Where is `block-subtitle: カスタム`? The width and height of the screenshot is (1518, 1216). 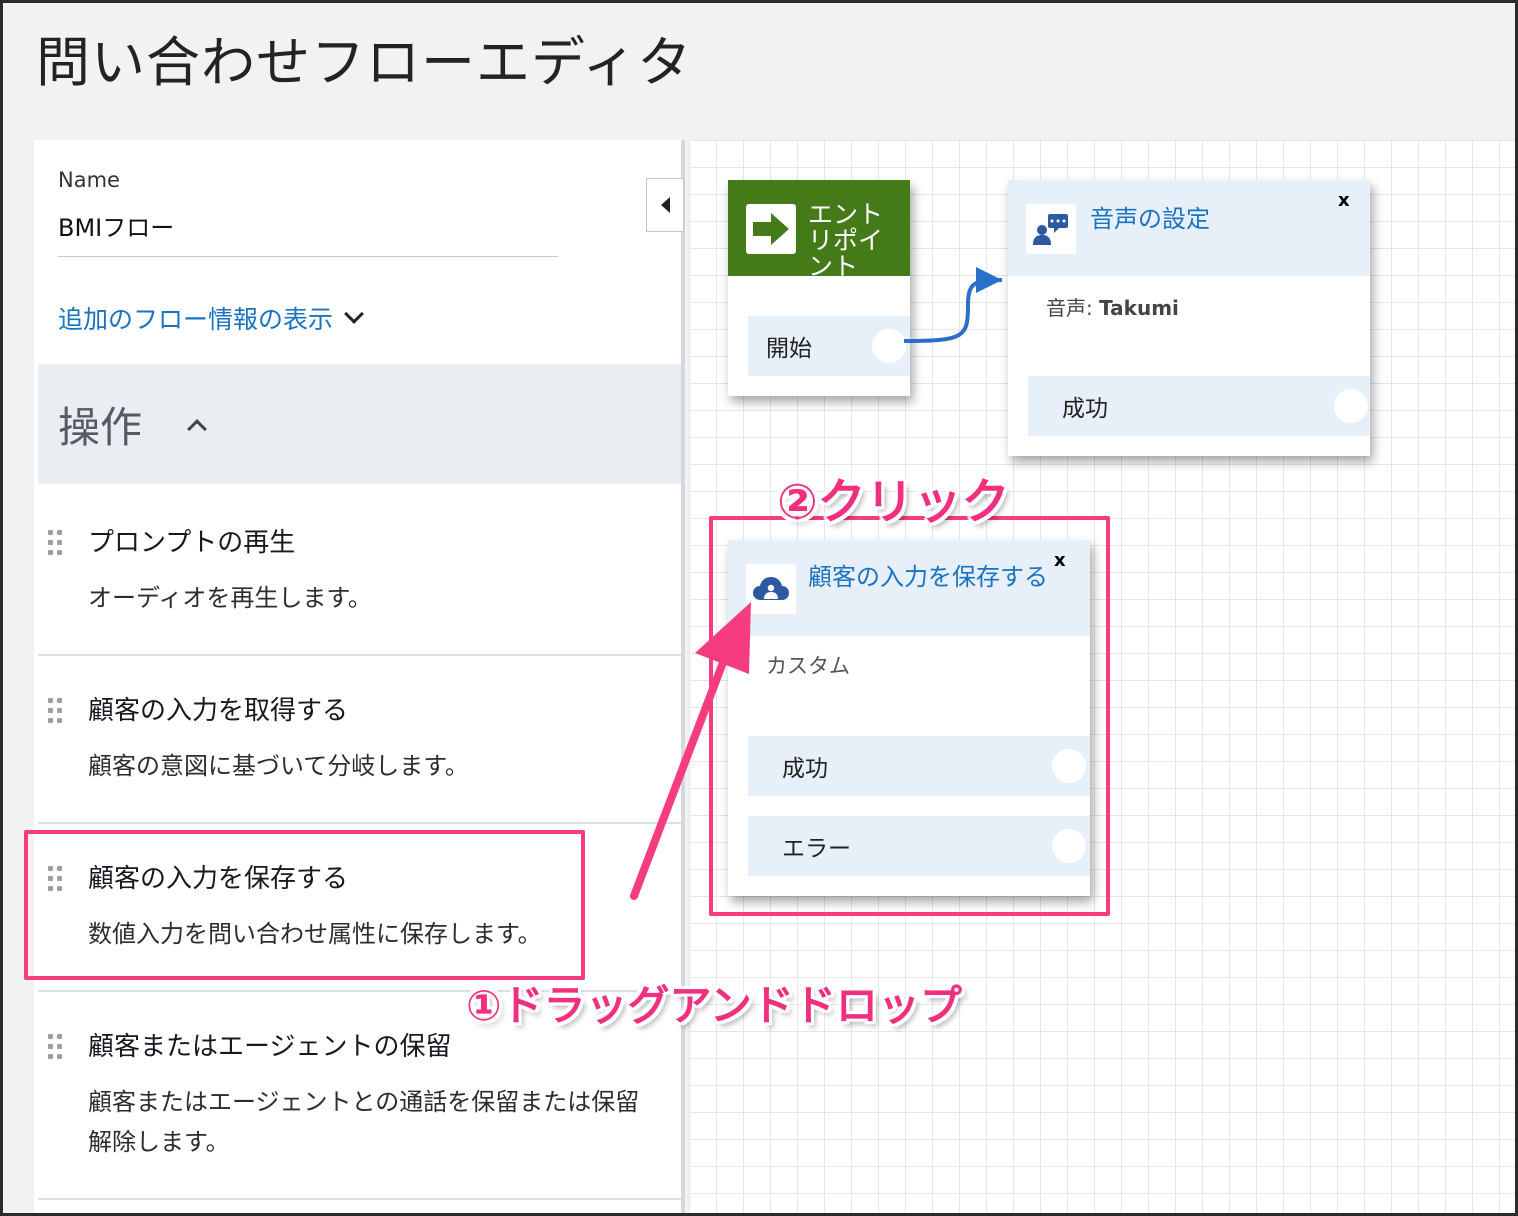
block-subtitle: カスタム is located at coordinates (808, 666).